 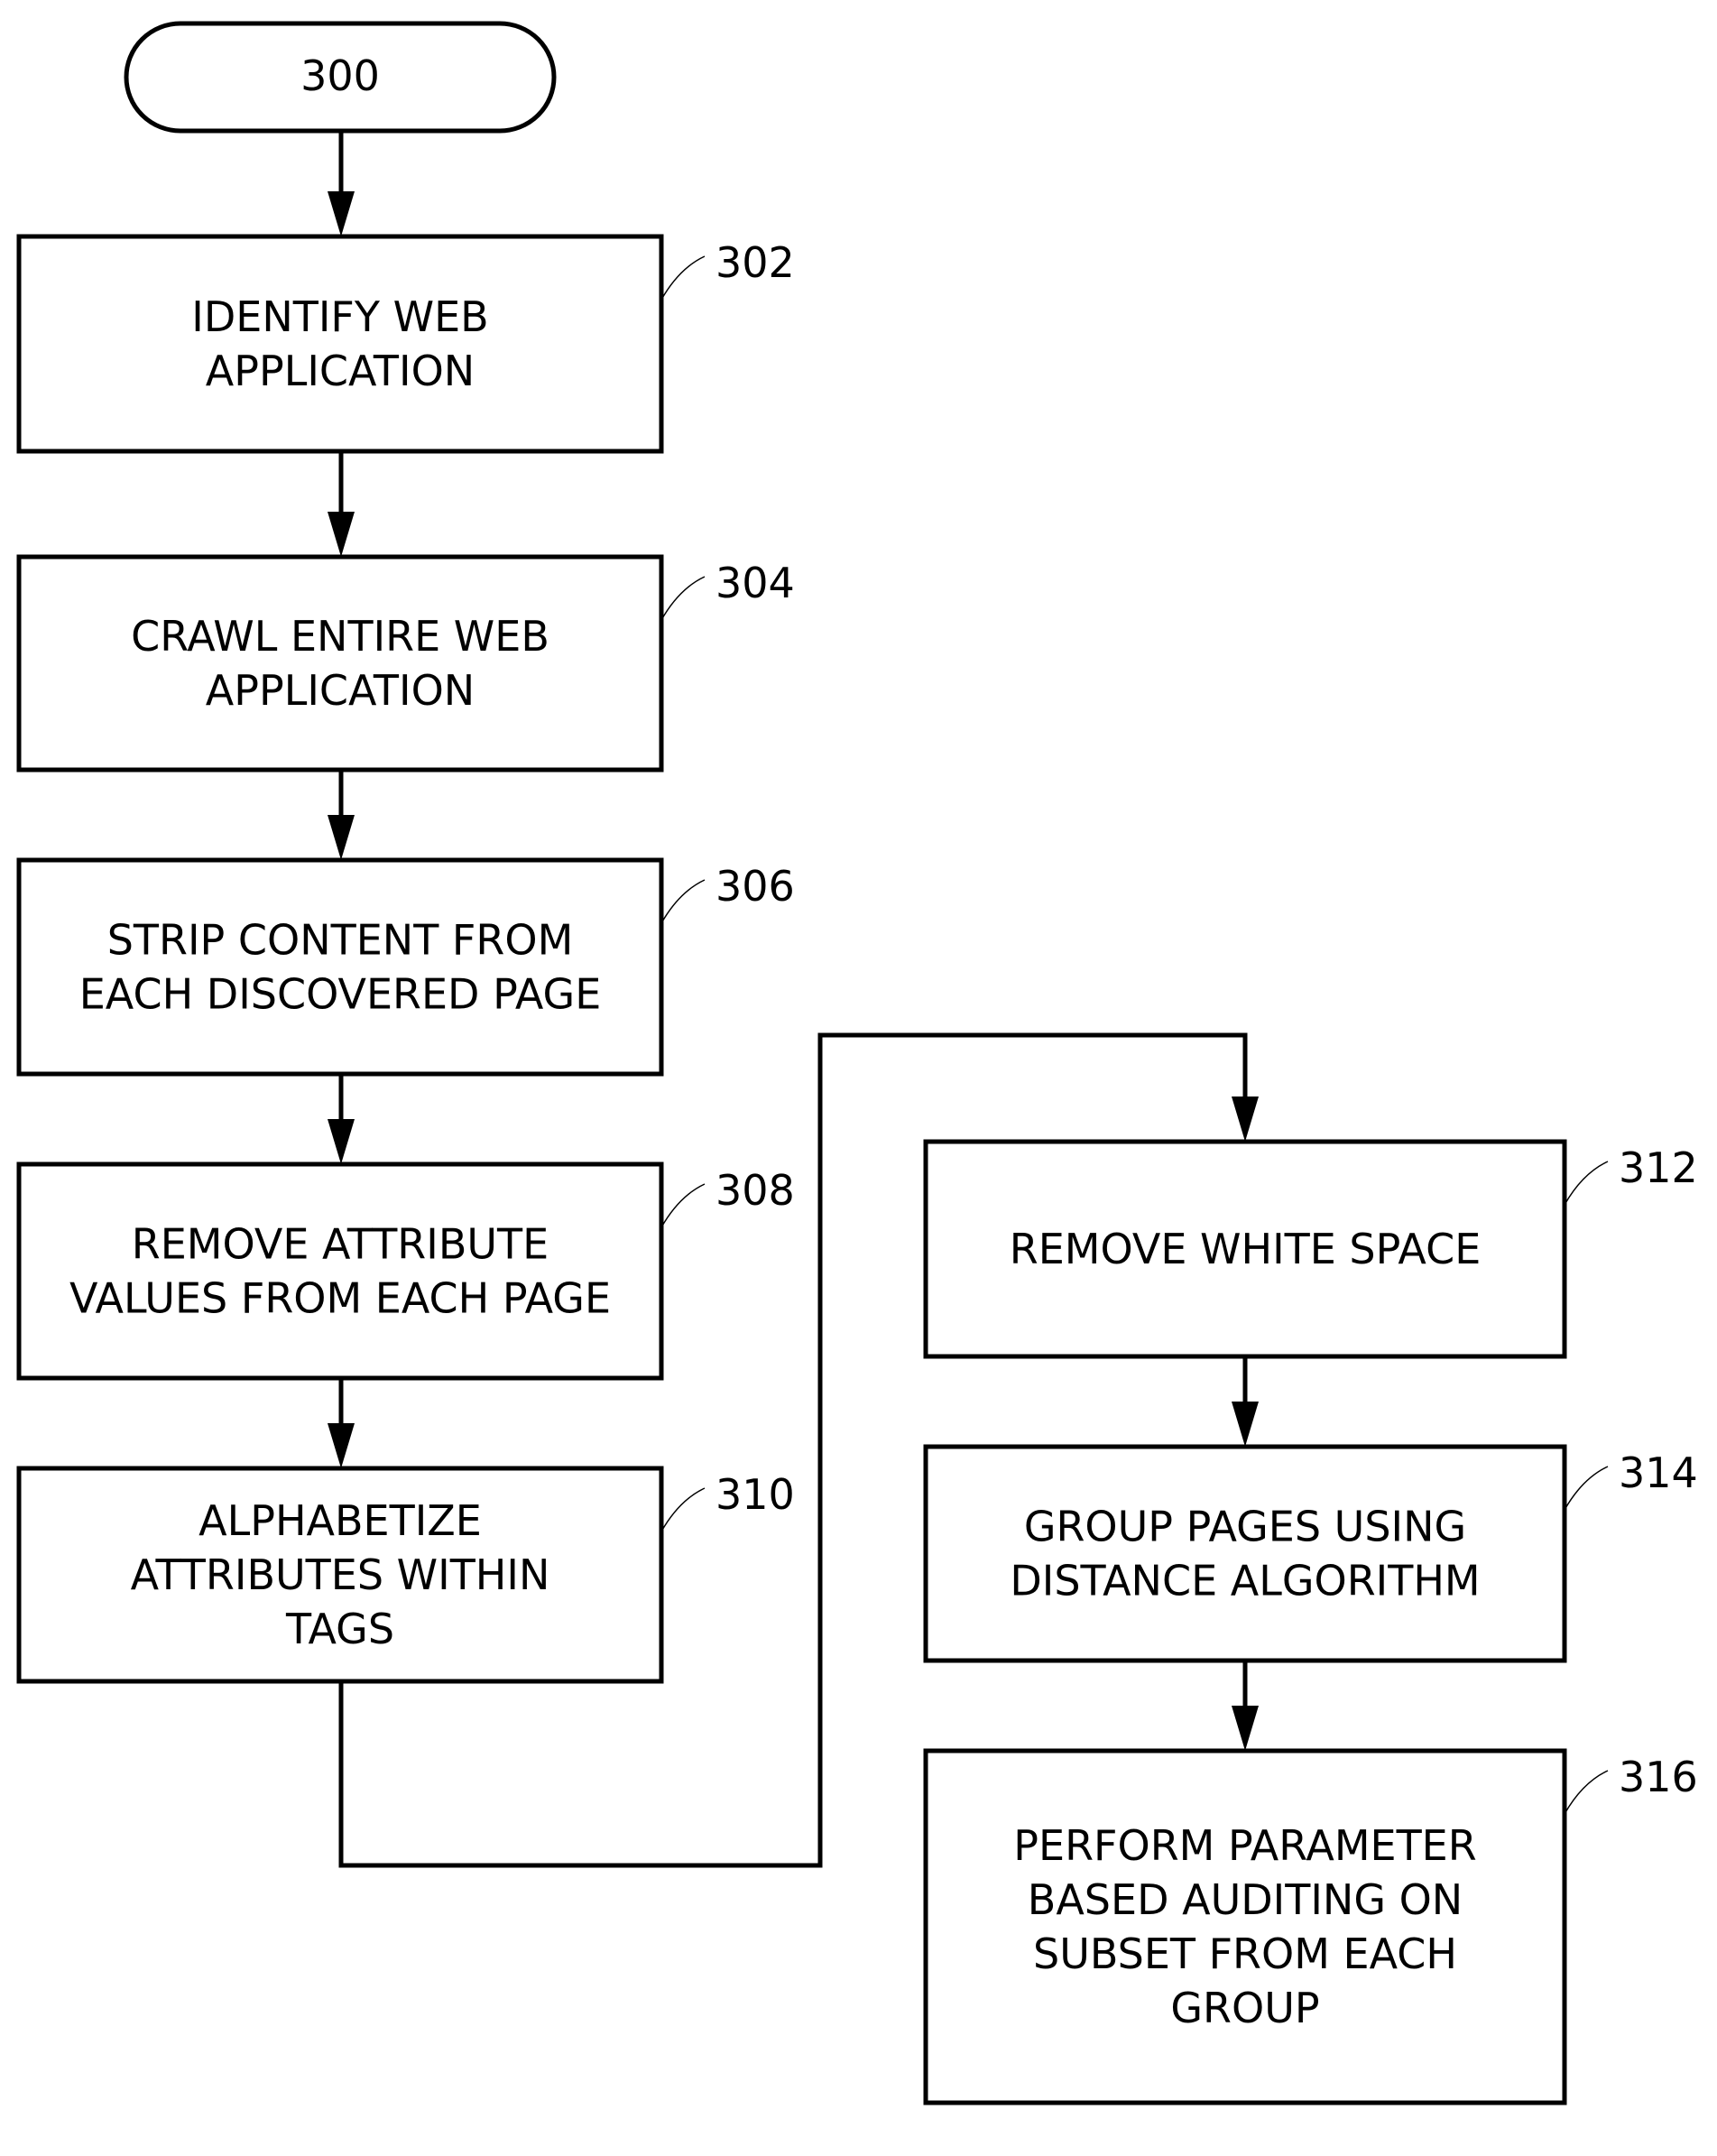 I want to click on reference-numeral: 316, so click(x=1658, y=1777).